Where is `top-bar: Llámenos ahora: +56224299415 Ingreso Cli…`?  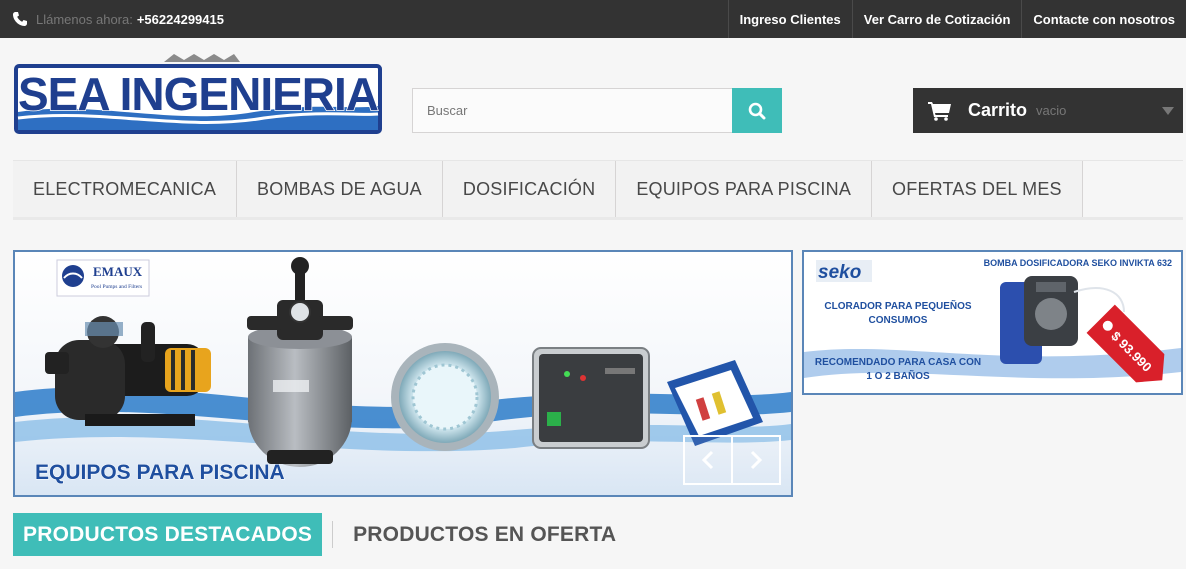 top-bar: Llámenos ahora: +56224299415 Ingreso Cli… is located at coordinates (593, 19).